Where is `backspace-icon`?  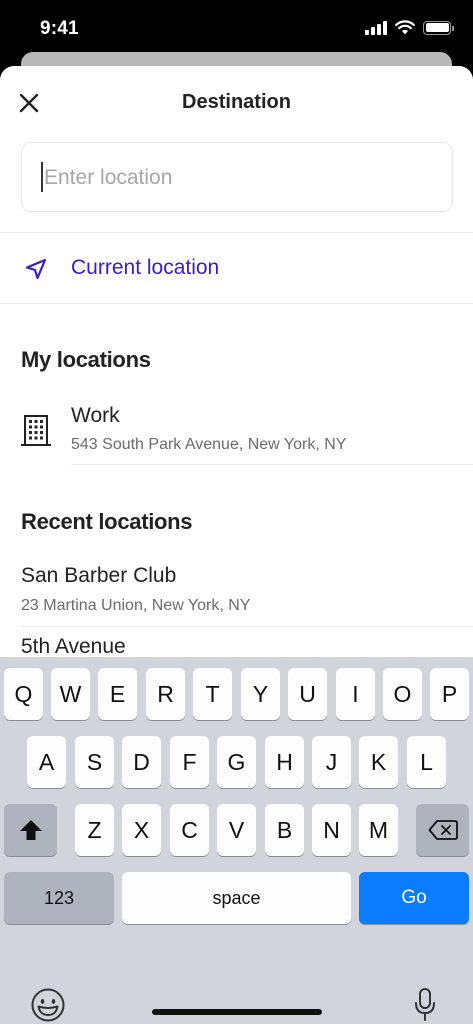
backspace-icon is located at coordinates (443, 830).